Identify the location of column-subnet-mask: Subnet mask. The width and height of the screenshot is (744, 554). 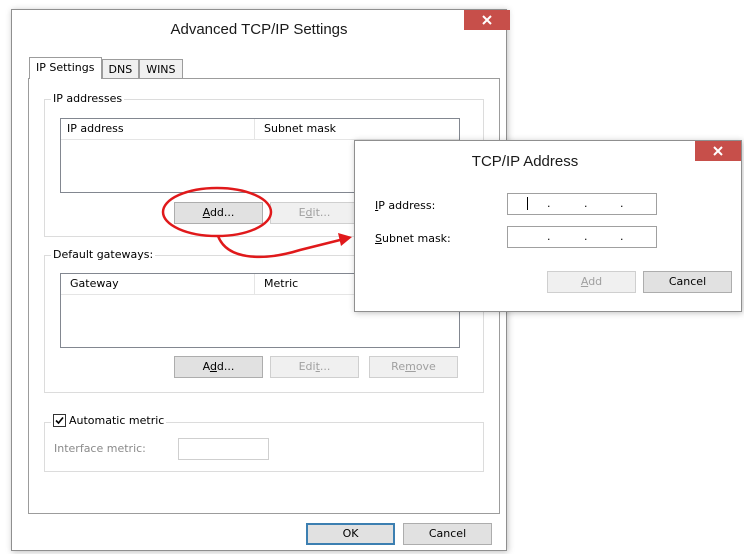
(300, 129).